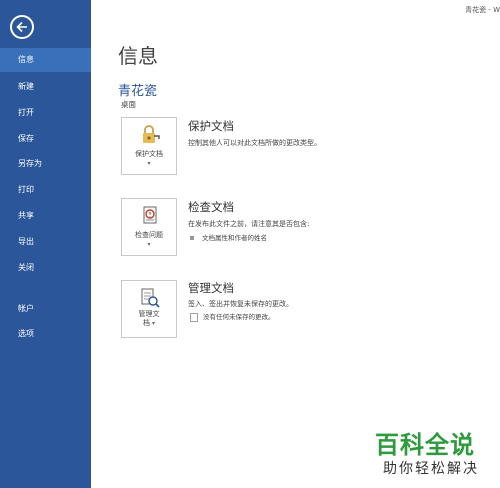 This screenshot has width=500, height=488. What do you see at coordinates (211, 126) in the screenshot?
I see `protect-document-title: 保护文档` at bounding box center [211, 126].